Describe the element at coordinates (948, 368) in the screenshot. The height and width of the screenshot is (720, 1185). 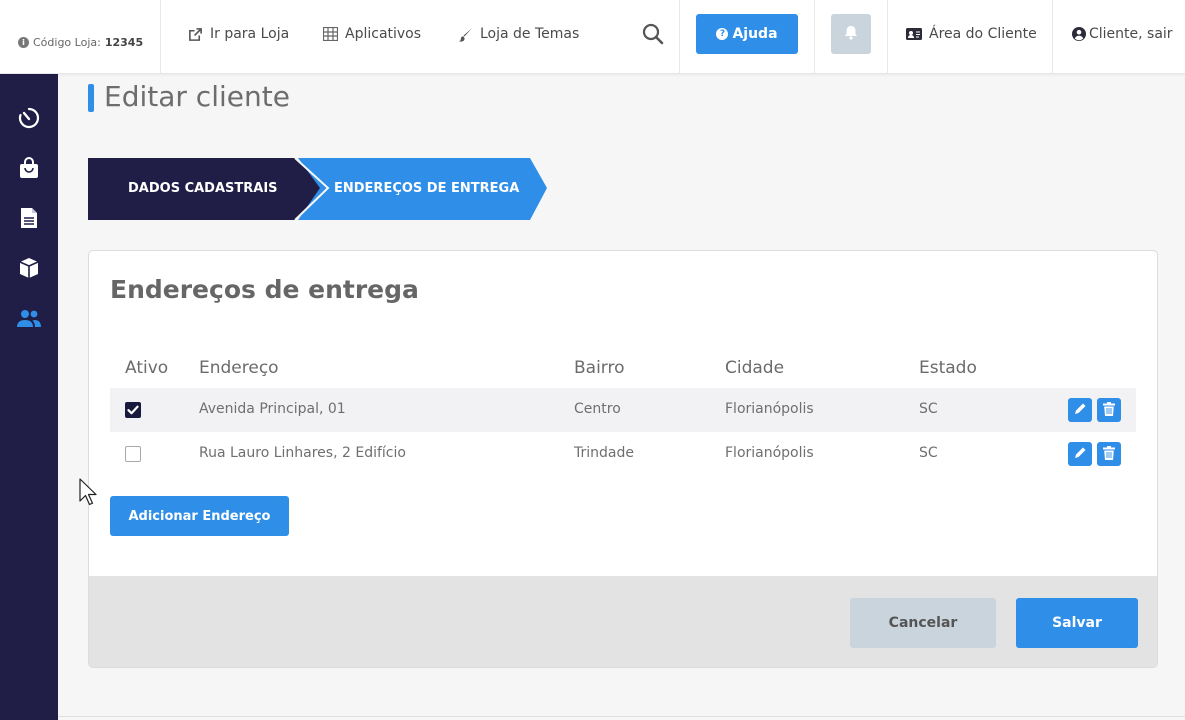
I see `column-header-state: Estado` at that location.